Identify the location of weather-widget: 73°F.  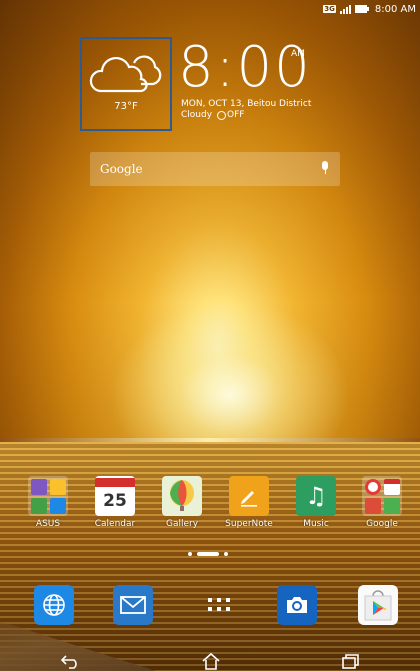
(126, 84).